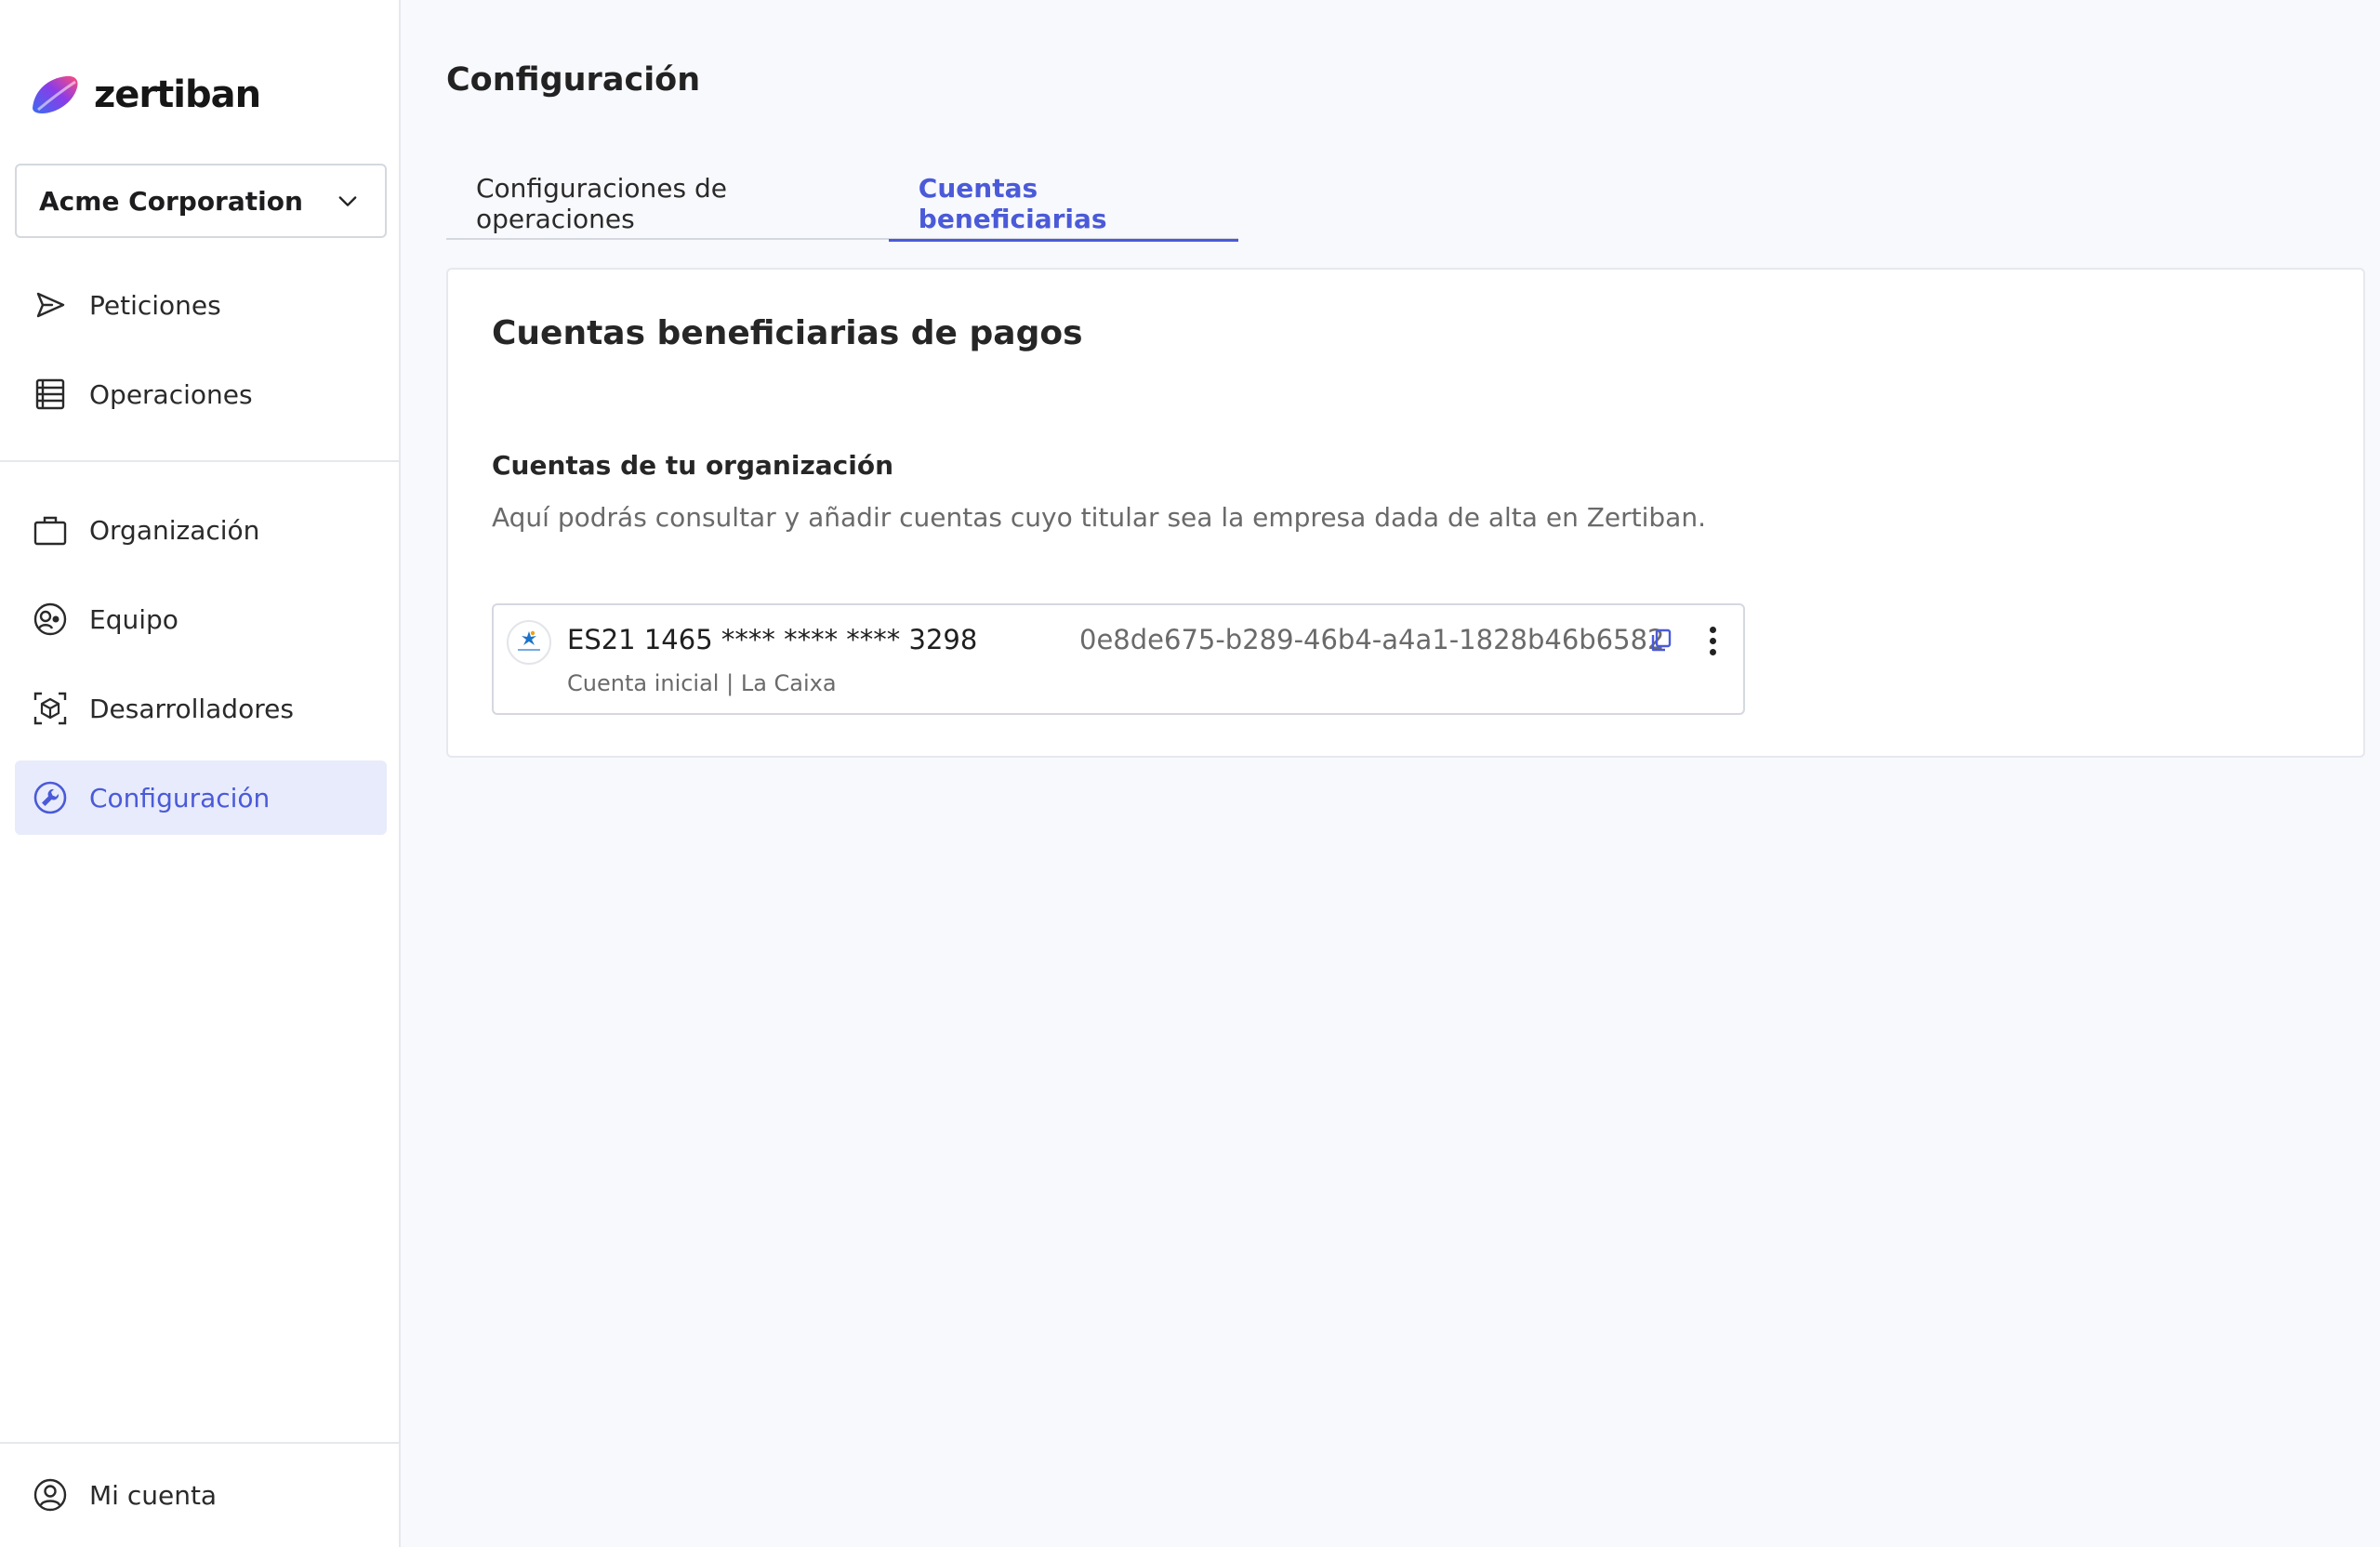 The image size is (2380, 1547). I want to click on card-title: Cuentas beneficiarias de pagos, so click(787, 333).